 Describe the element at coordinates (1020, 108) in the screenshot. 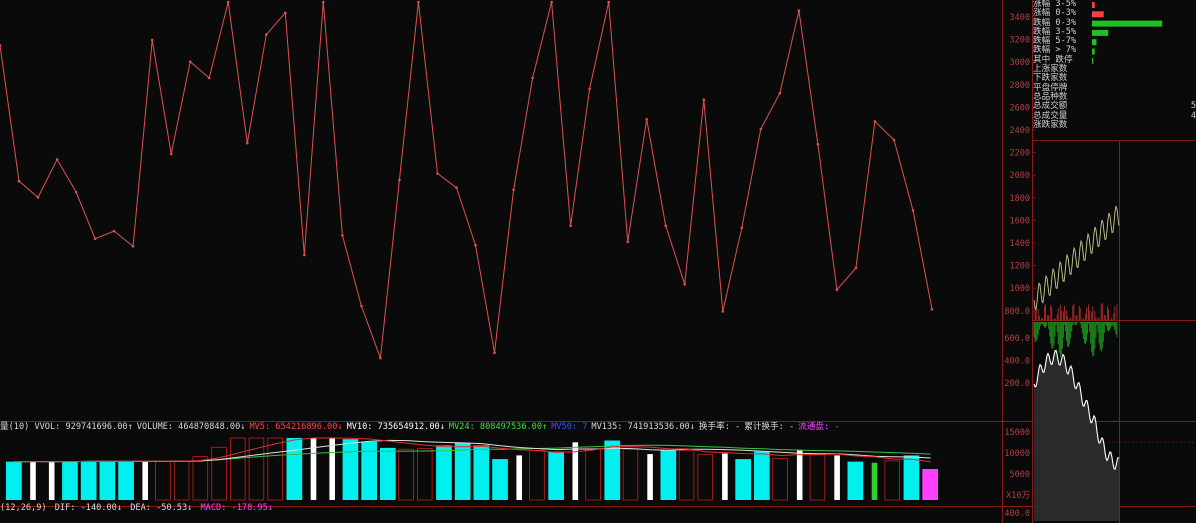

I see `axis-tick-label: 2600` at that location.